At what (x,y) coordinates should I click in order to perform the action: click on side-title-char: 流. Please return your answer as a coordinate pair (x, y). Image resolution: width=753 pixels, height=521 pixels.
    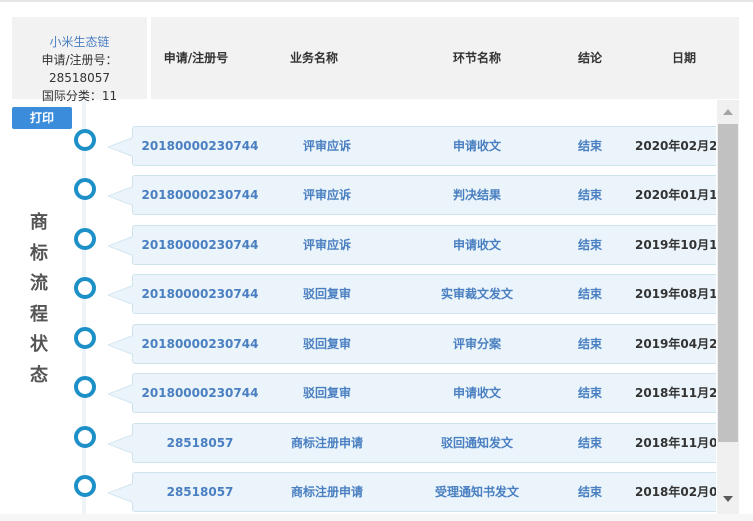
    Looking at the image, I should click on (39, 283).